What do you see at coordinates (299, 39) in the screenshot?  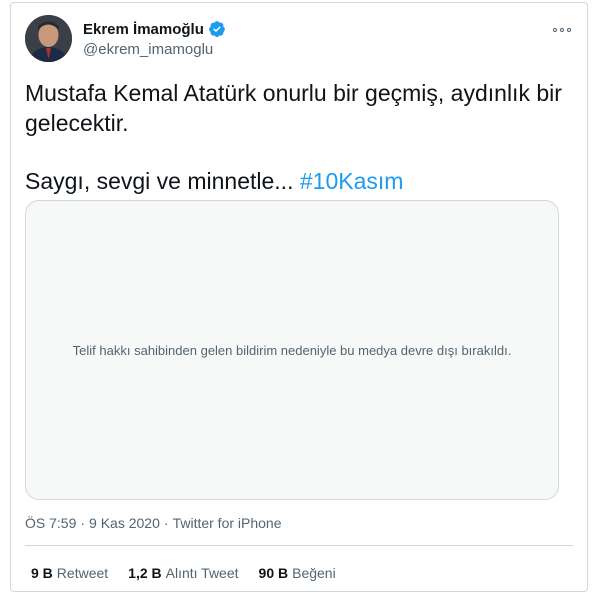 I see `tweet-header: Ekrem İmamoğlu @ekrem_imamoglu` at bounding box center [299, 39].